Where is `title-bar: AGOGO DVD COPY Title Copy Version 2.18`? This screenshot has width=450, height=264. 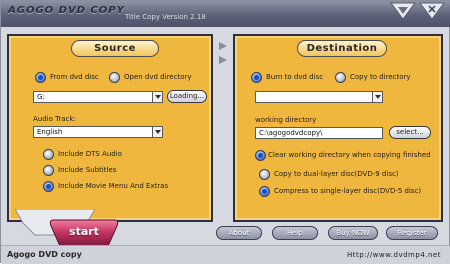 title-bar: AGOGO DVD COPY Title Copy Version 2.18 is located at coordinates (225, 14).